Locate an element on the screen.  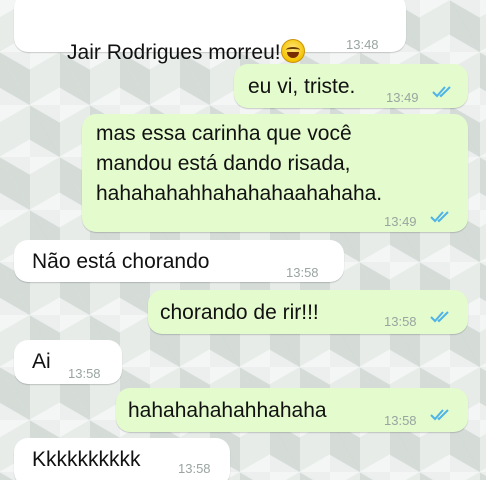
message-text: eu vi, triste. is located at coordinates (302, 86).